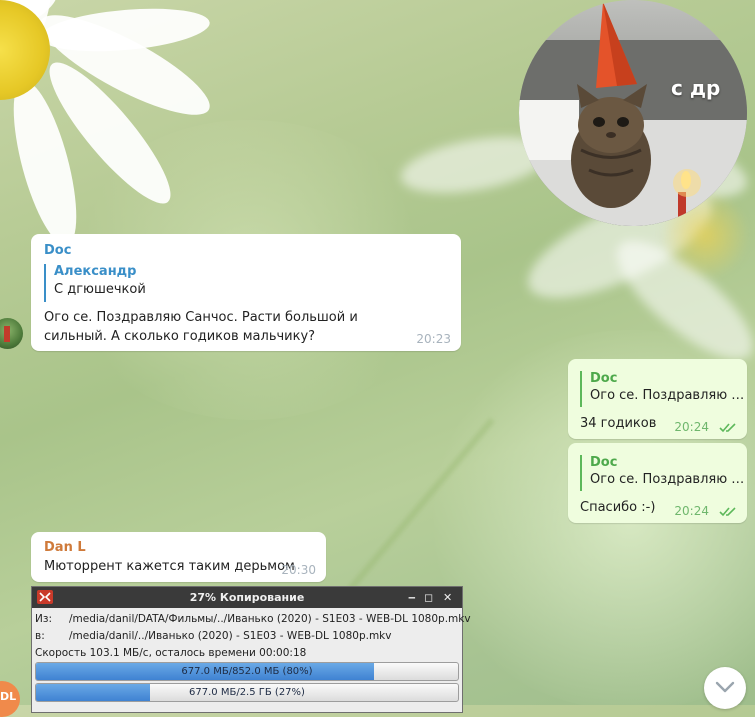 Image resolution: width=755 pixels, height=717 pixels. I want to click on message-text: Спасибо :-), so click(618, 507).